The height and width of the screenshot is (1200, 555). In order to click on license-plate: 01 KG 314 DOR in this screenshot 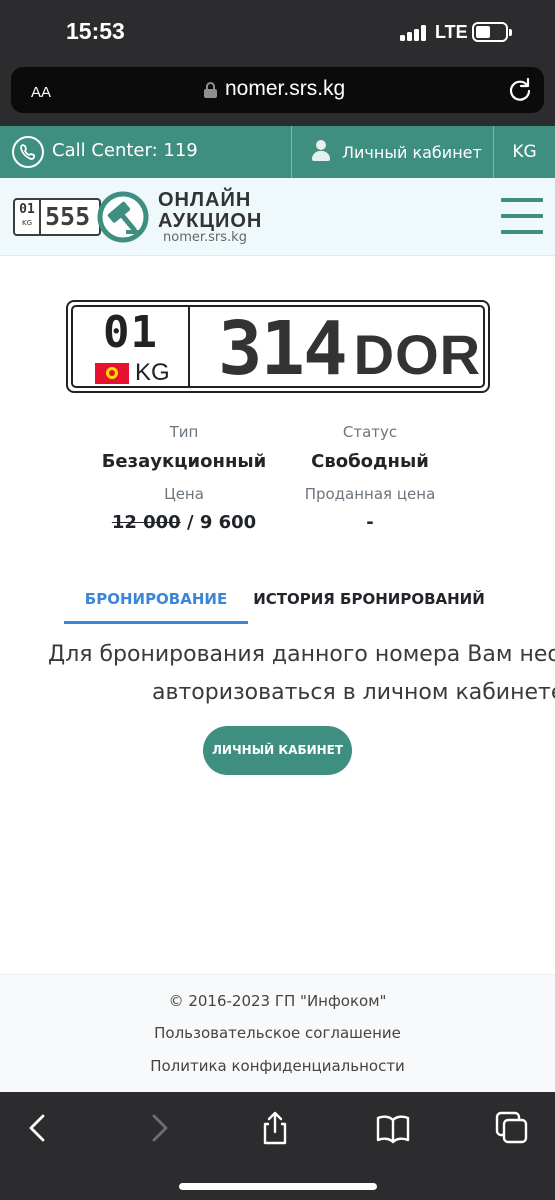, I will do `click(278, 346)`.